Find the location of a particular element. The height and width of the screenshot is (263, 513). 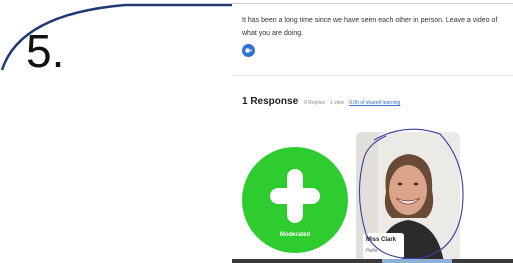

views-count: 1 view is located at coordinates (337, 103).